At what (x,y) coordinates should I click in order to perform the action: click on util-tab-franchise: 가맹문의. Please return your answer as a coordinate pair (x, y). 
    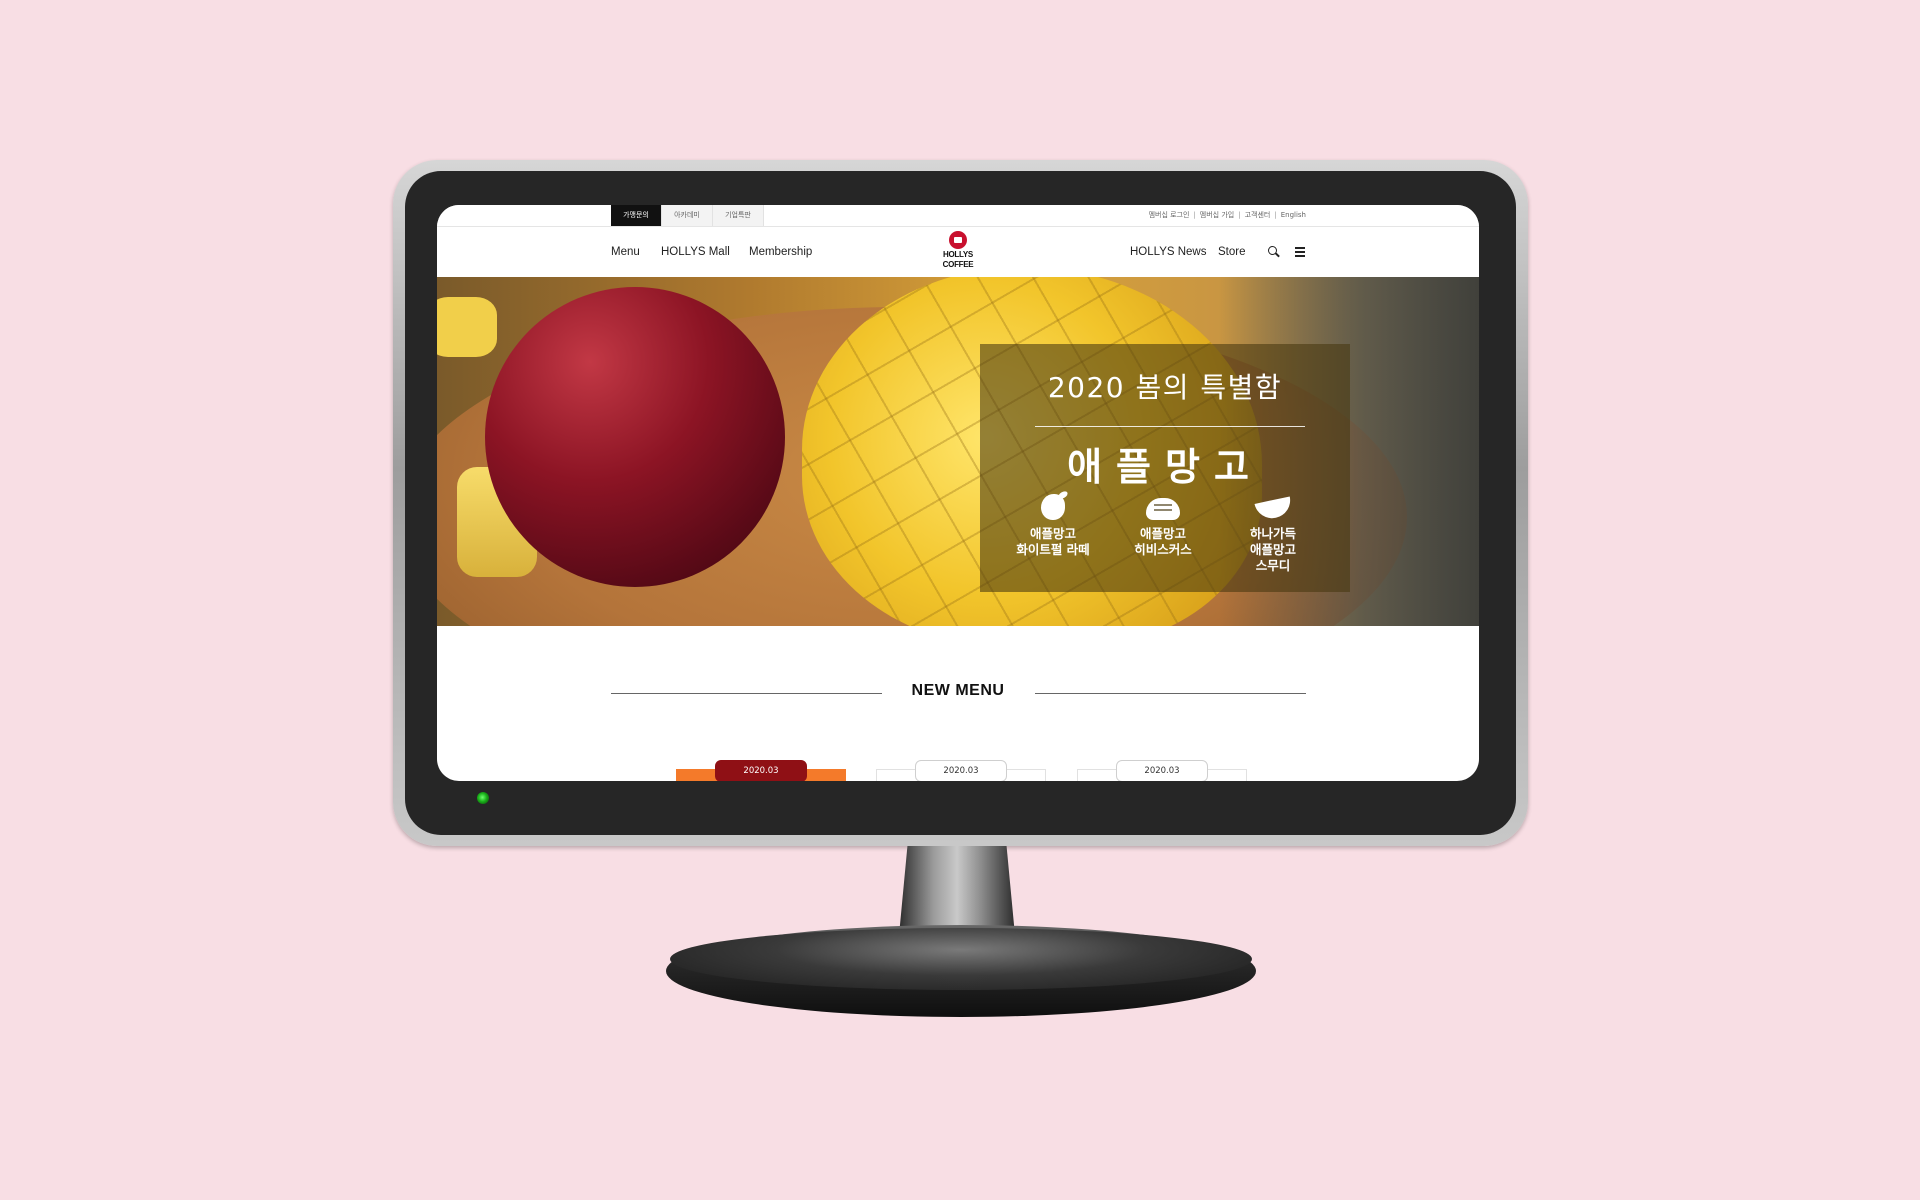
    Looking at the image, I should click on (636, 215).